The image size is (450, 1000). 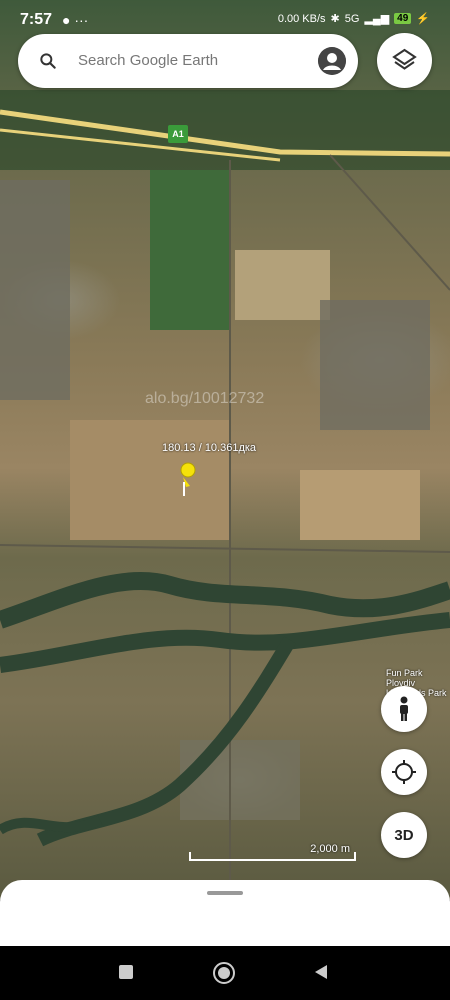 I want to click on search-placeholder: Search Google Earth, so click(x=148, y=60).